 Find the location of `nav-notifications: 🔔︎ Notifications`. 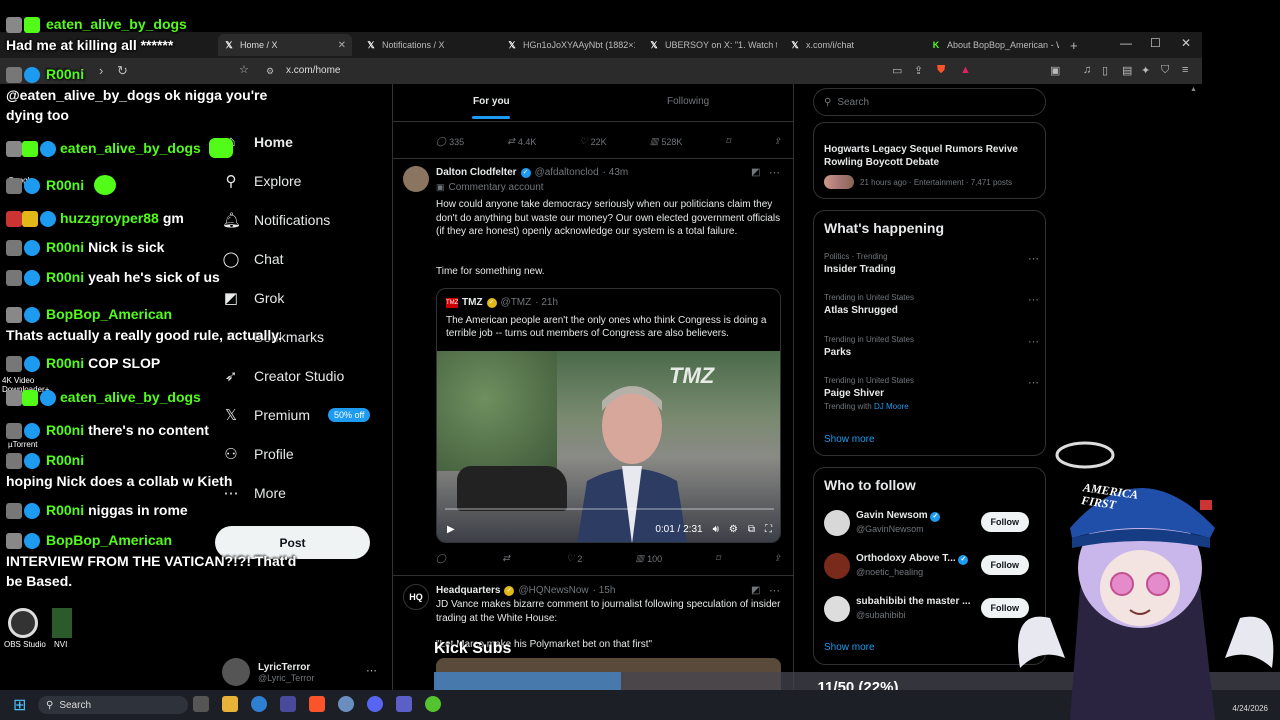

nav-notifications: 🔔︎ Notifications is located at coordinates (276, 220).